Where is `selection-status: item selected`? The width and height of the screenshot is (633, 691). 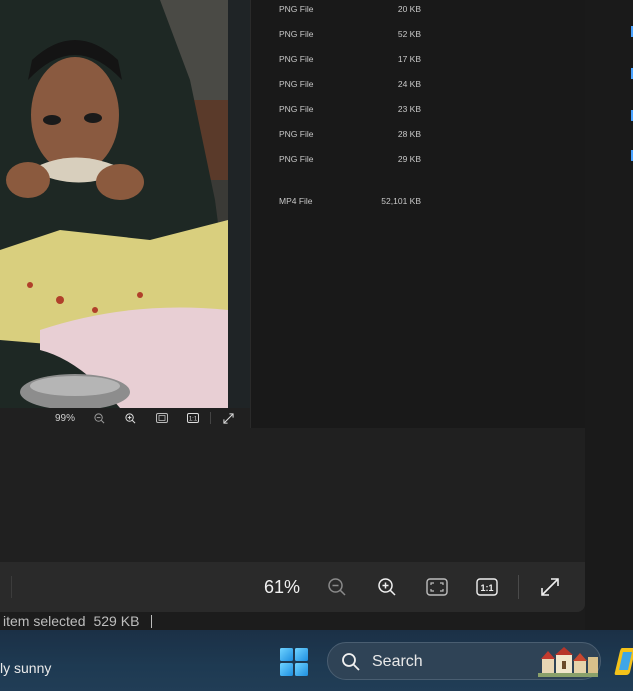
selection-status: item selected is located at coordinates (44, 621).